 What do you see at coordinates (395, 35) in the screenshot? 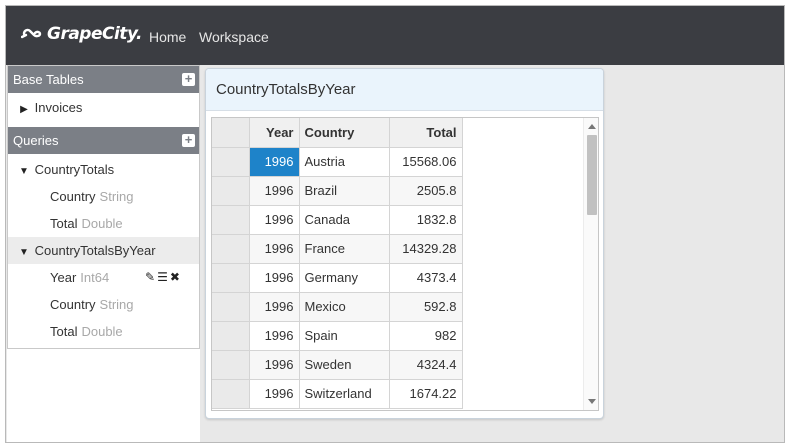
I see `navbar: GrapeCity. Home Workspace` at bounding box center [395, 35].